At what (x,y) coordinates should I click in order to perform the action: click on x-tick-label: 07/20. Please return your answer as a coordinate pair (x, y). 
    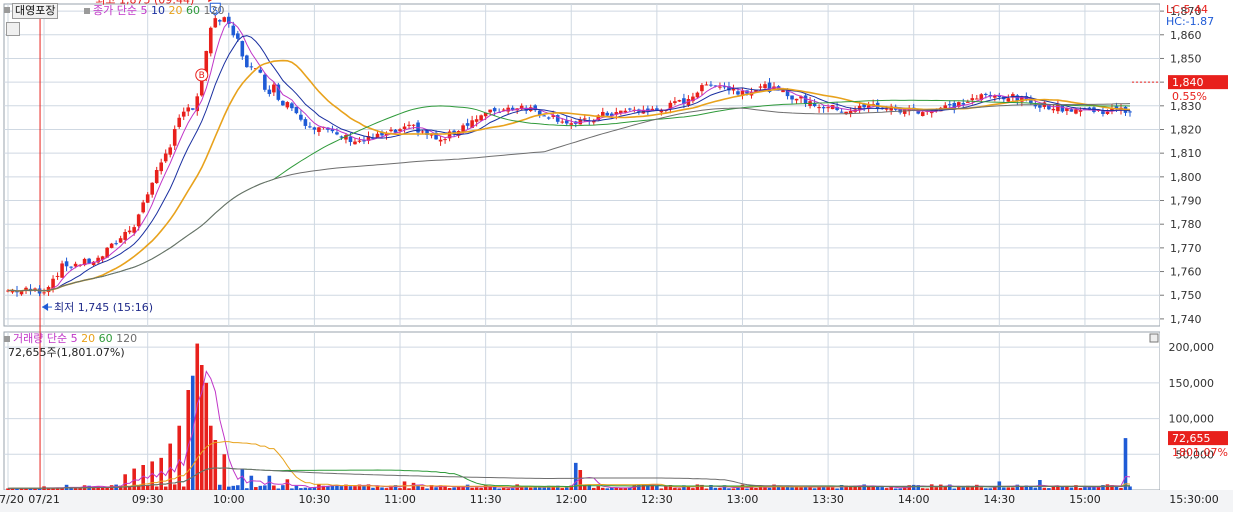
    Looking at the image, I should click on (12, 499).